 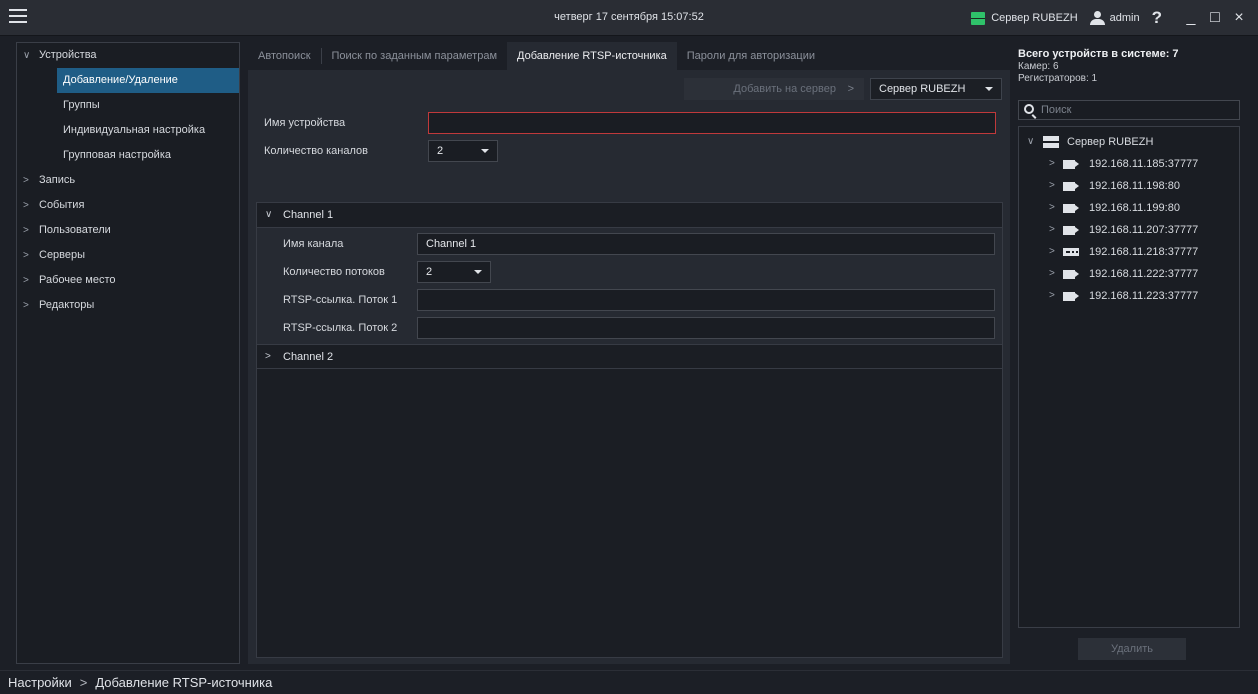 What do you see at coordinates (1239, 18) in the screenshot?
I see `close-button: ×` at bounding box center [1239, 18].